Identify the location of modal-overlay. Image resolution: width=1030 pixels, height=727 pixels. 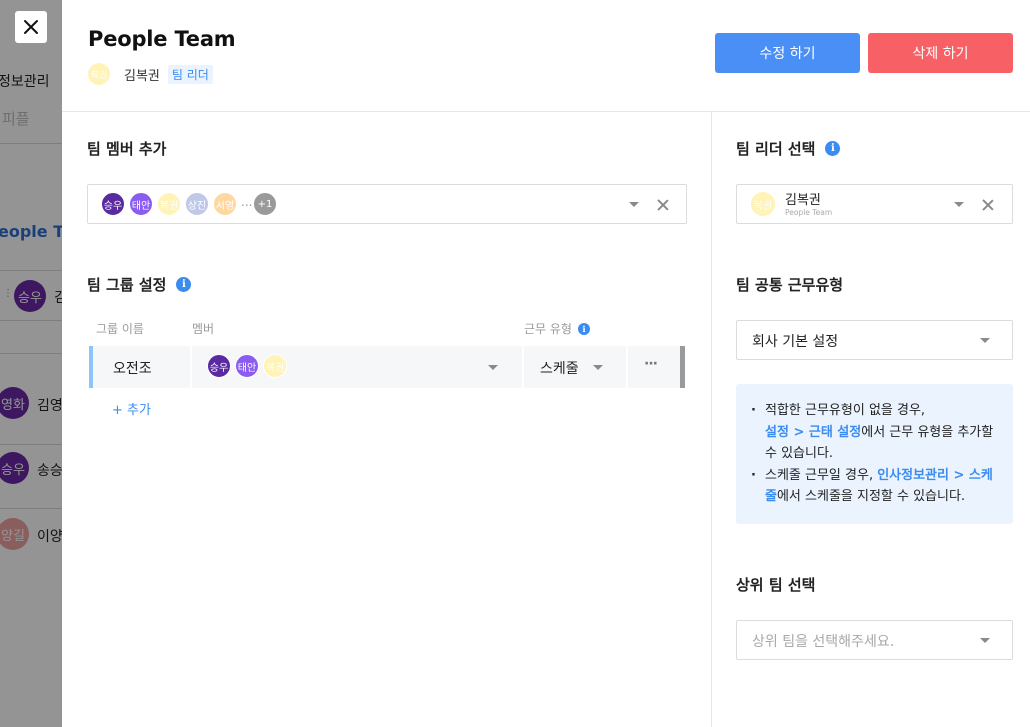
(31, 363).